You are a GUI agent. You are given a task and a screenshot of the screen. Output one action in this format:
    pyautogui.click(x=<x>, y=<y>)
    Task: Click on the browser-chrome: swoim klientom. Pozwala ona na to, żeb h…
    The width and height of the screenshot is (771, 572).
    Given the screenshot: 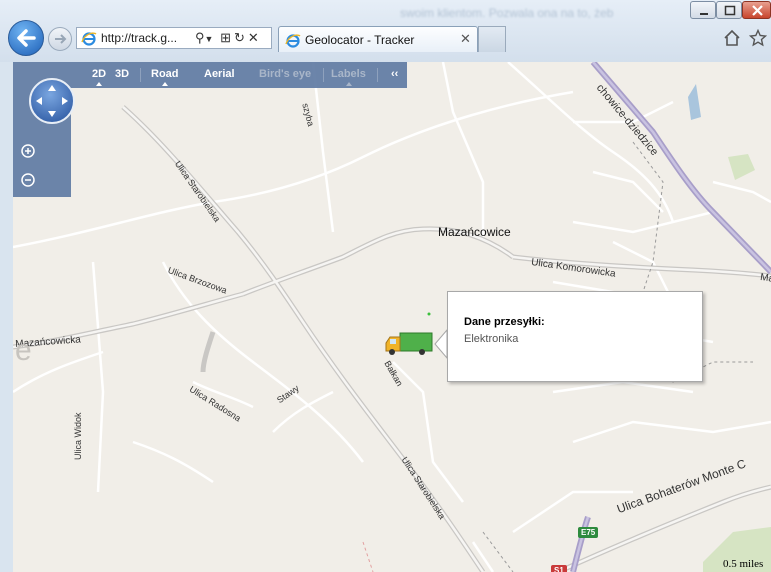 What is the action you would take?
    pyautogui.click(x=385, y=31)
    